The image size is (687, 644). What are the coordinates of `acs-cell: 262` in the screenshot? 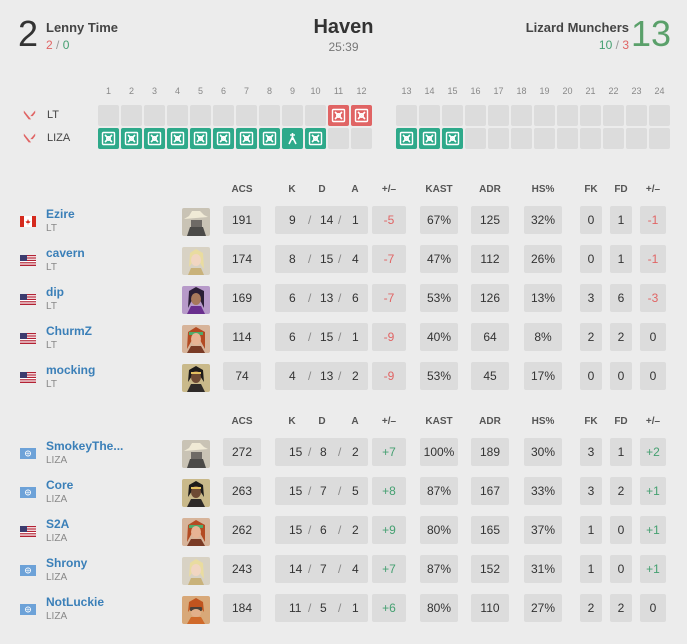 It's located at (242, 530).